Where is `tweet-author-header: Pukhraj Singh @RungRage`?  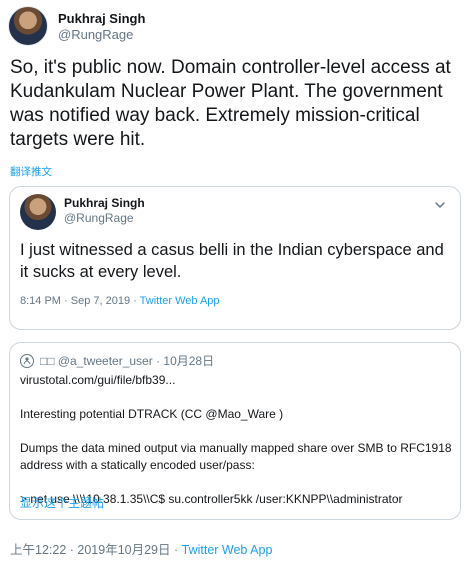 tweet-author-header: Pukhraj Singh @RungRage is located at coordinates (76, 26).